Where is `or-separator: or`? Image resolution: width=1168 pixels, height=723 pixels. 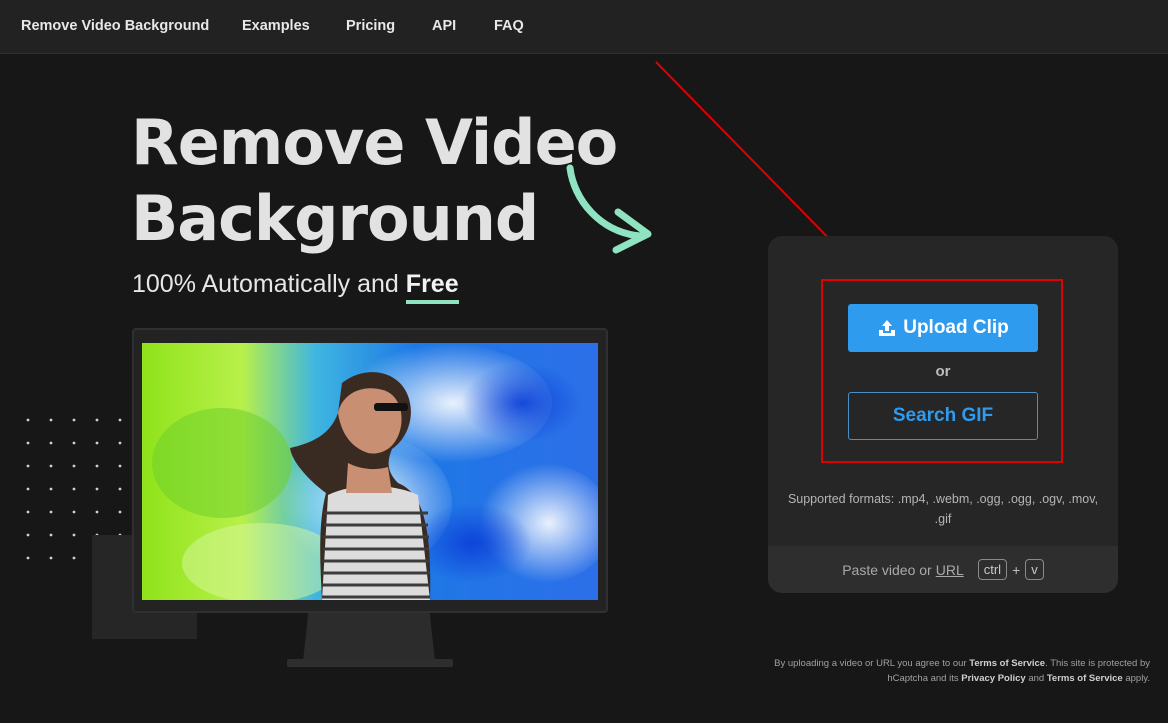 or-separator: or is located at coordinates (943, 371).